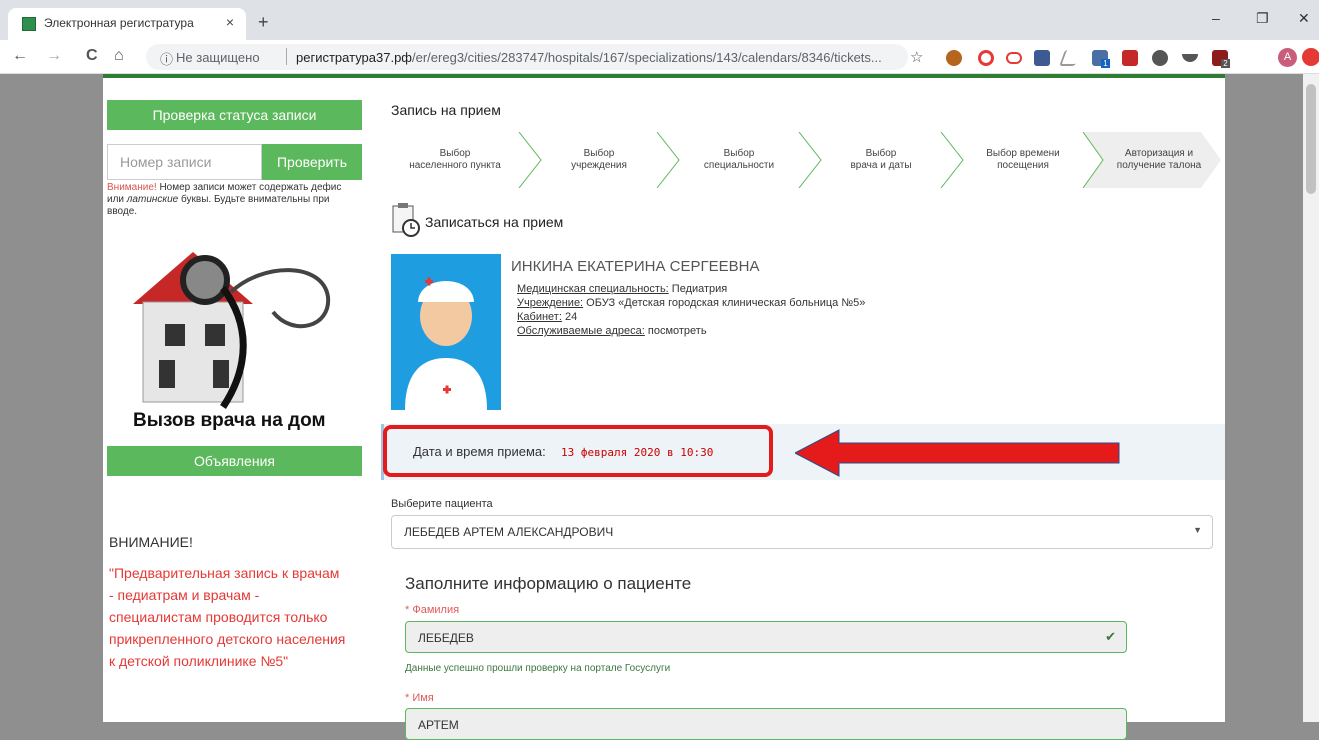  What do you see at coordinates (593, 289) in the screenshot?
I see `specialty-label: Медицинская специальность:` at bounding box center [593, 289].